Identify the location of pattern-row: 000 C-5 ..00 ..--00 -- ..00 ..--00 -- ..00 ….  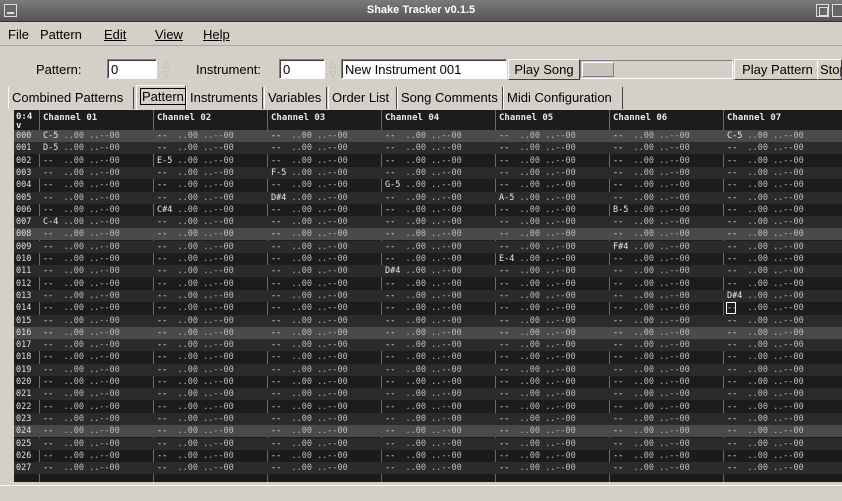
(428, 136).